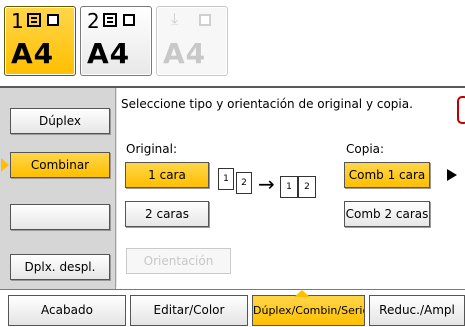 This screenshot has width=465, height=327. I want to click on sidebar-item-duplex: Dúplex, so click(60, 121).